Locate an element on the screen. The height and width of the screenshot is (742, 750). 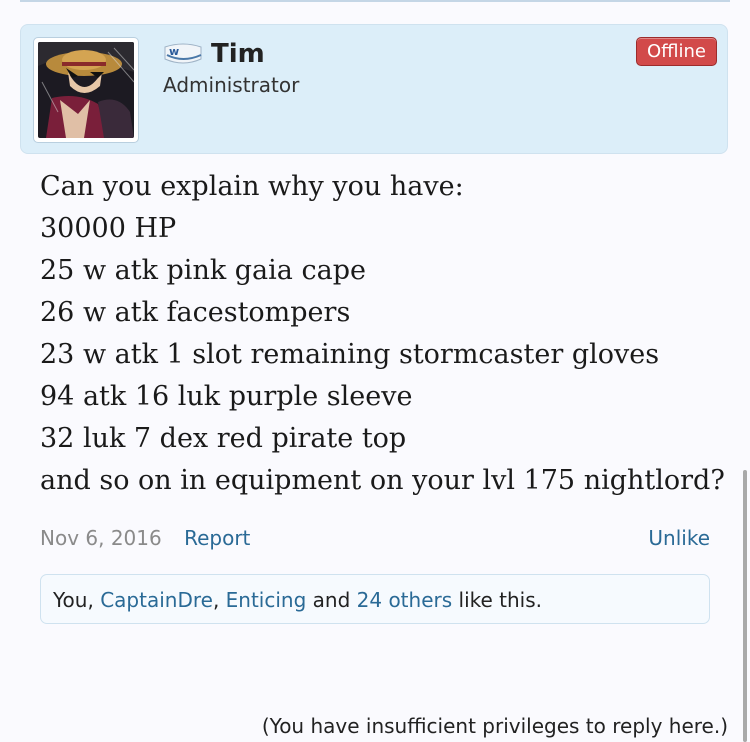
report-link: Report is located at coordinates (217, 538).